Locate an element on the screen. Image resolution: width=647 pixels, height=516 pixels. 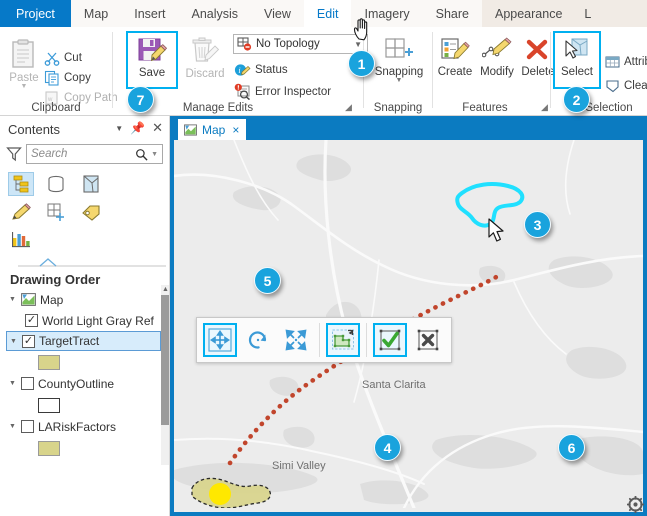
features-dialog-launcher: ◢ is located at coordinates (544, 107).